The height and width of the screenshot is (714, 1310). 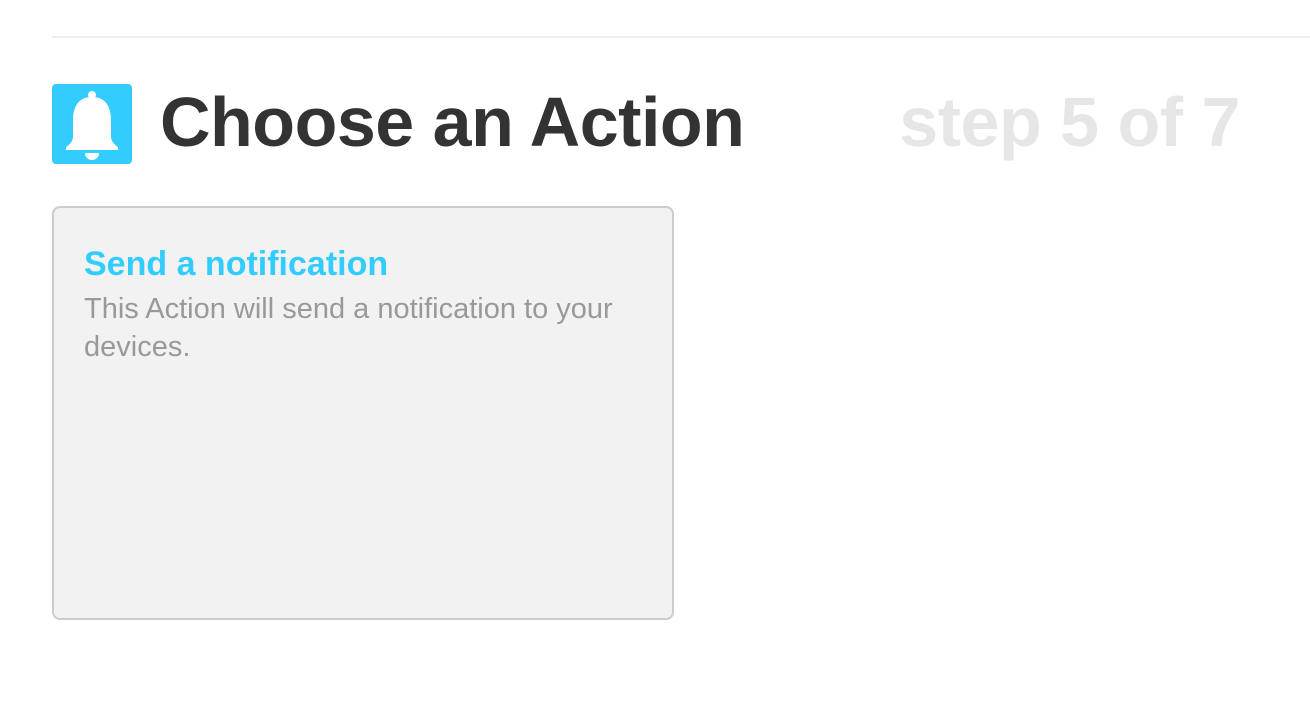 What do you see at coordinates (681, 37) in the screenshot?
I see `top-divider` at bounding box center [681, 37].